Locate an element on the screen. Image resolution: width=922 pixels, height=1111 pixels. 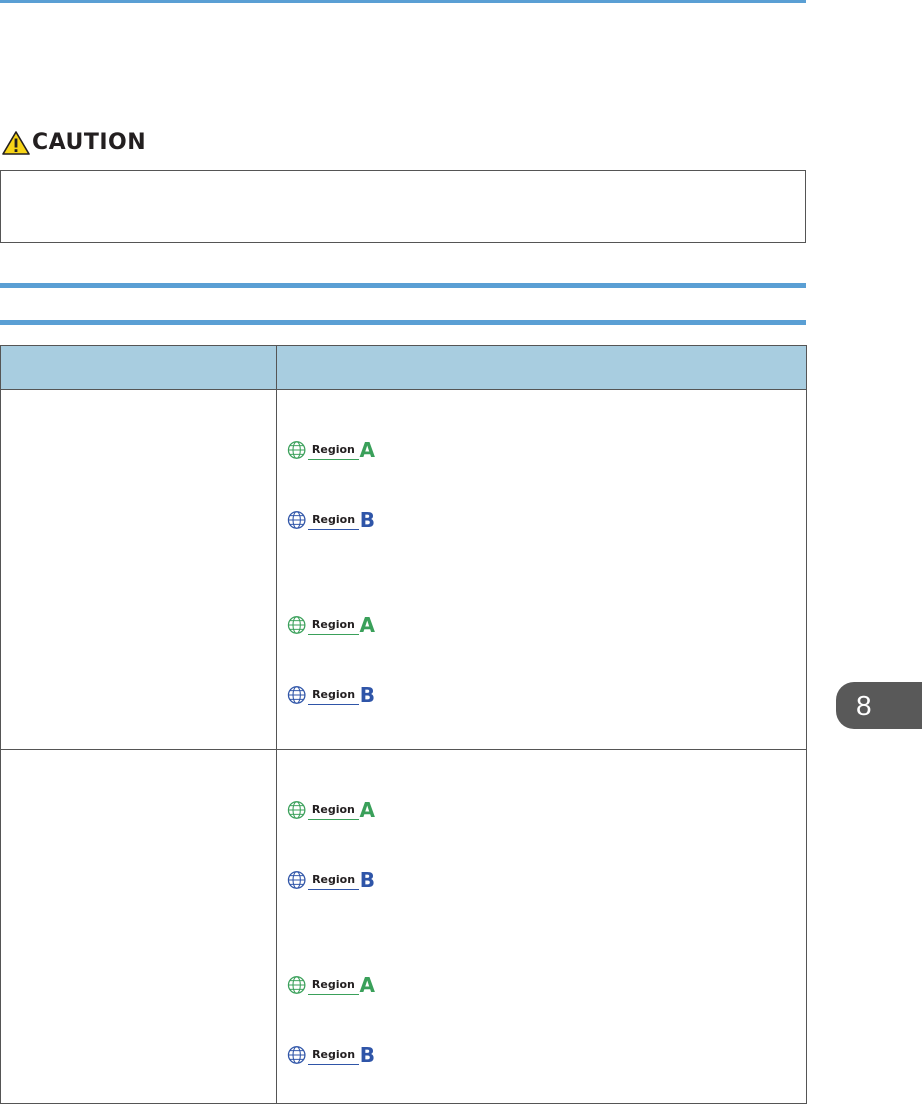
table-header-row is located at coordinates (403, 367).